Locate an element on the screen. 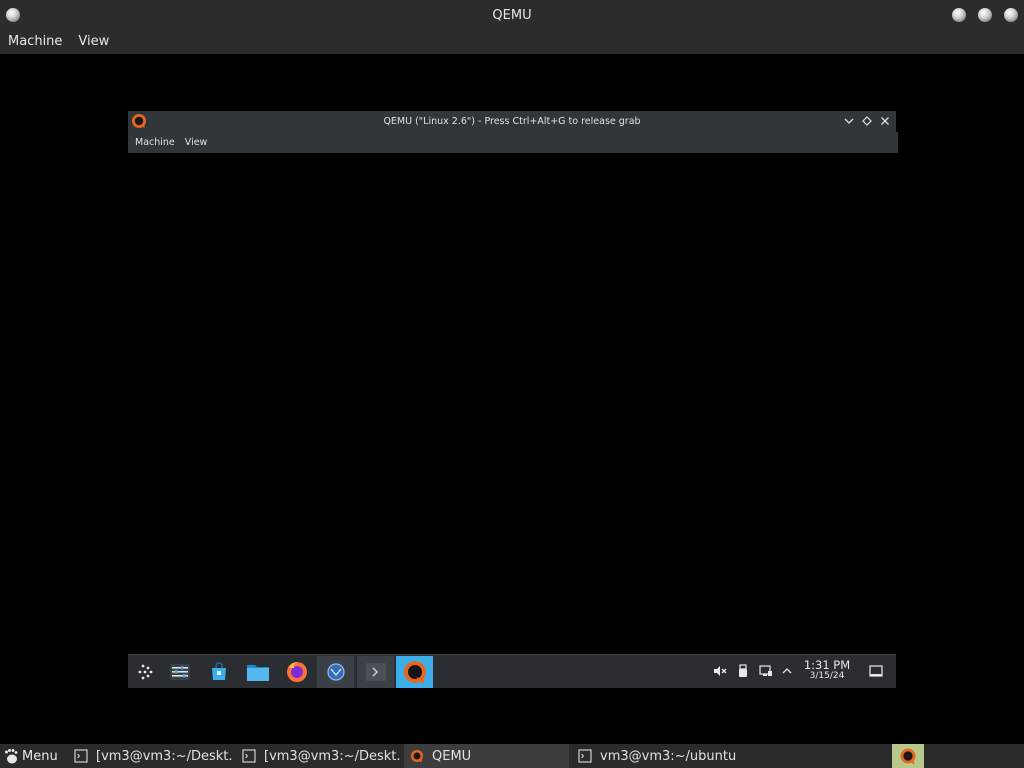  host-window-title: QEMU is located at coordinates (512, 15).